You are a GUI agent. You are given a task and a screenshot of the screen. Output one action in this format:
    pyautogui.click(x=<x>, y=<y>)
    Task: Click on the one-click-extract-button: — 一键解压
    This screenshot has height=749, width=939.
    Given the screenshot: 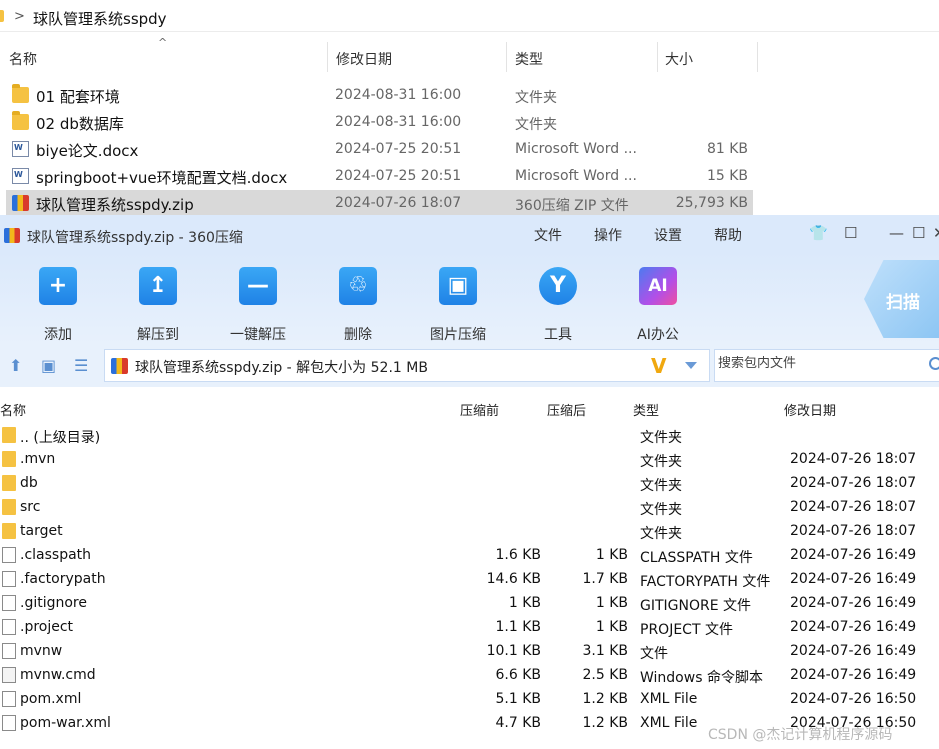 What is the action you would take?
    pyautogui.click(x=258, y=303)
    